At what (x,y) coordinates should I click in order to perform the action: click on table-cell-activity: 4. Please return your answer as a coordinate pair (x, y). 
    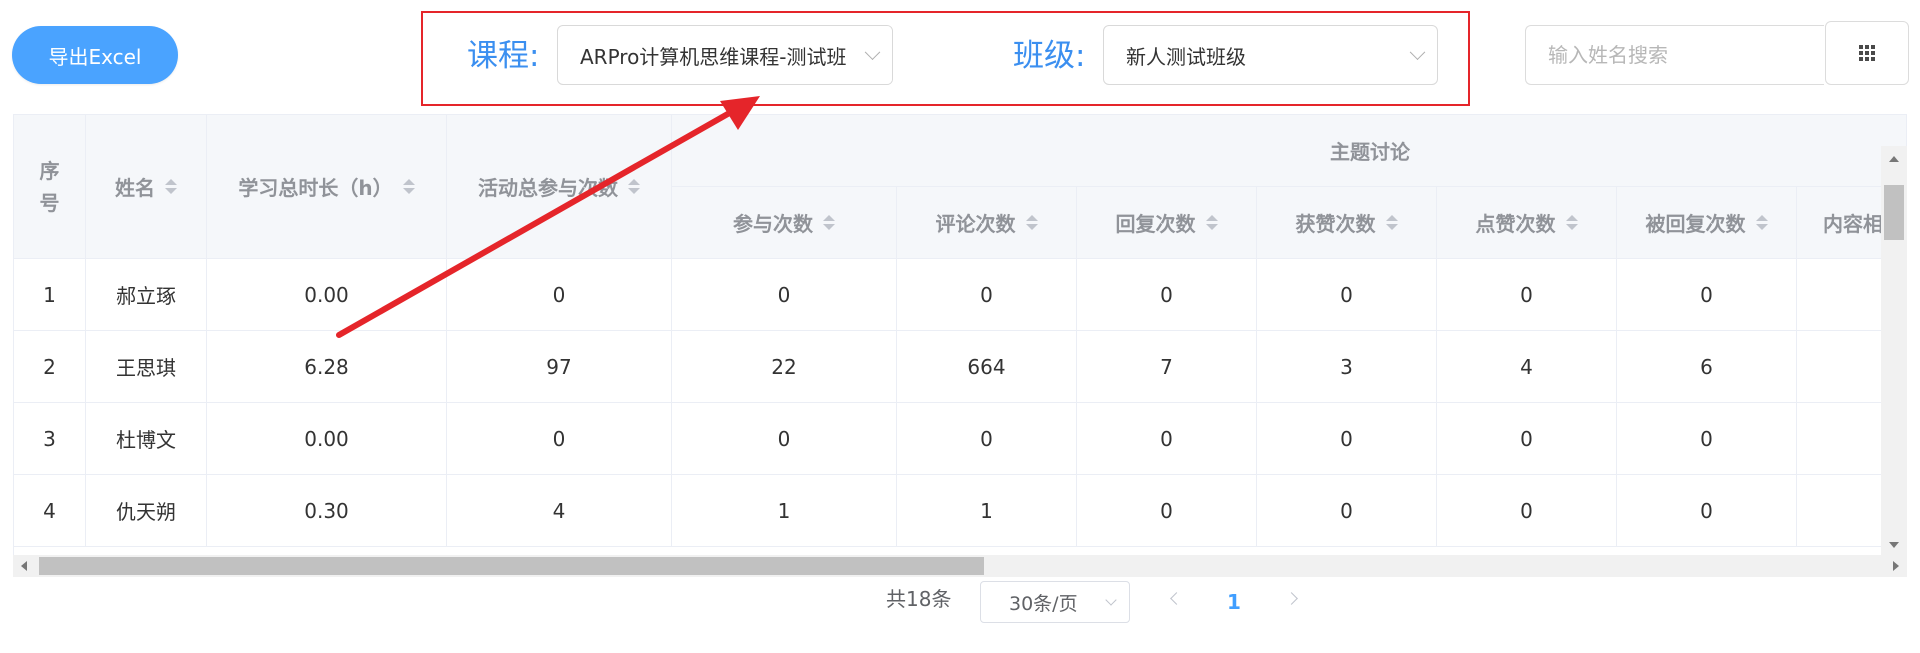
    Looking at the image, I should click on (559, 511).